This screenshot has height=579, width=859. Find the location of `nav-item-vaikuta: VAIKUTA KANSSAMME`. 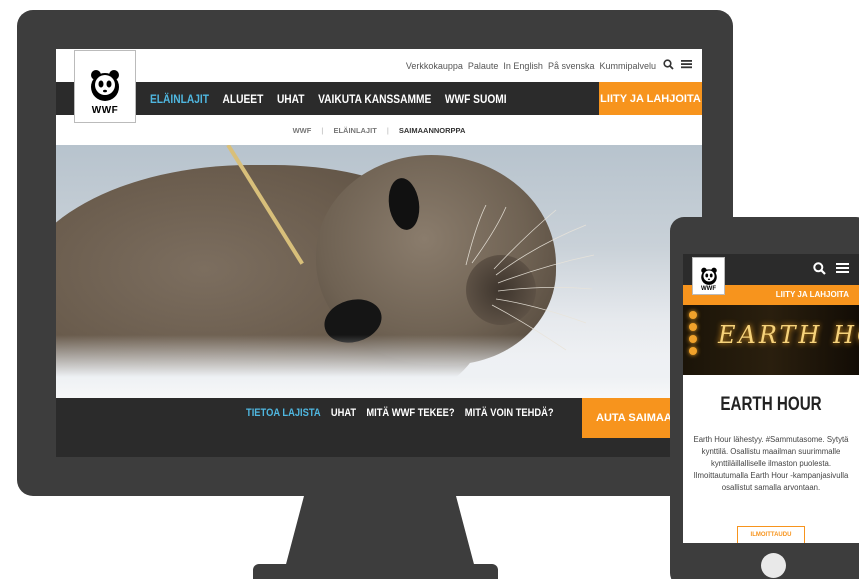

nav-item-vaikuta: VAIKUTA KANSSAMME is located at coordinates (374, 99).